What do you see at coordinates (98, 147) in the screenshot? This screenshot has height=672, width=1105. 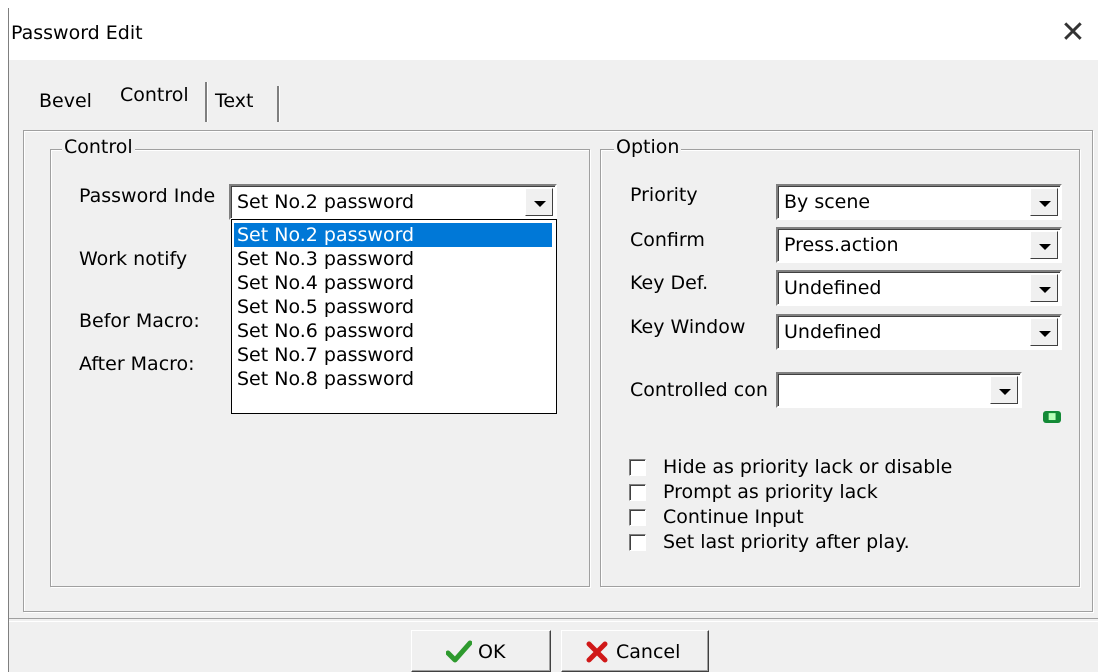 I see `control-group-legend: Control` at bounding box center [98, 147].